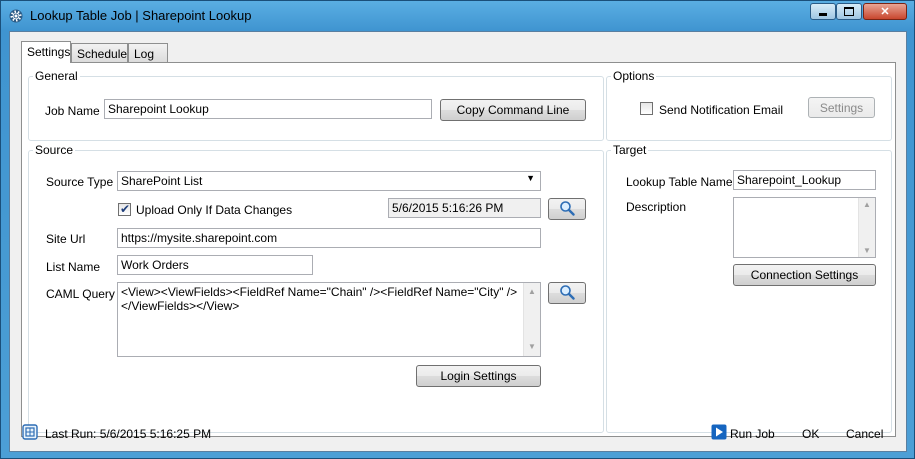 The image size is (915, 459). I want to click on connection-settings-button: Connection Settings, so click(804, 275).